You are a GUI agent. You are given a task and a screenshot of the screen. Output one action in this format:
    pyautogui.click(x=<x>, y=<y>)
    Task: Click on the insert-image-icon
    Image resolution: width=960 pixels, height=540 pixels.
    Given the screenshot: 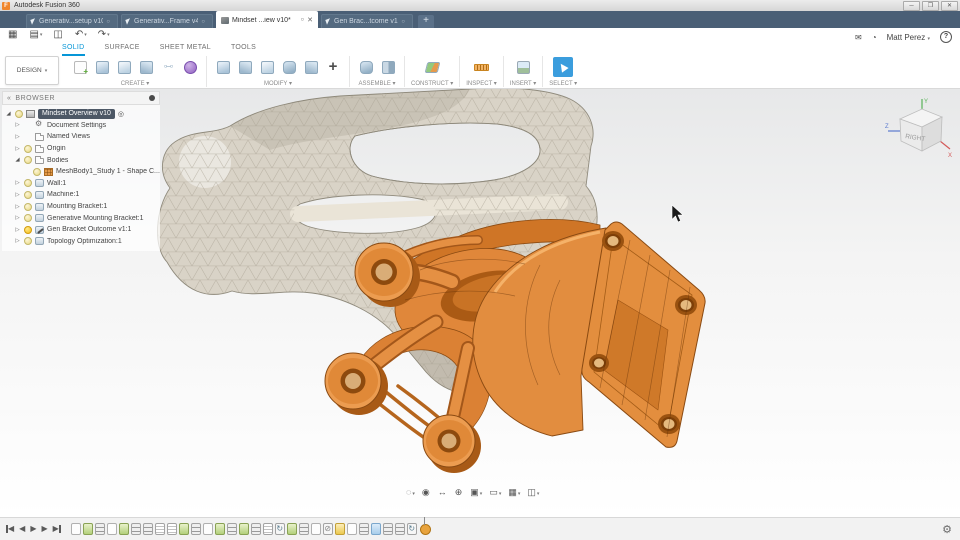 What is the action you would take?
    pyautogui.click(x=523, y=67)
    